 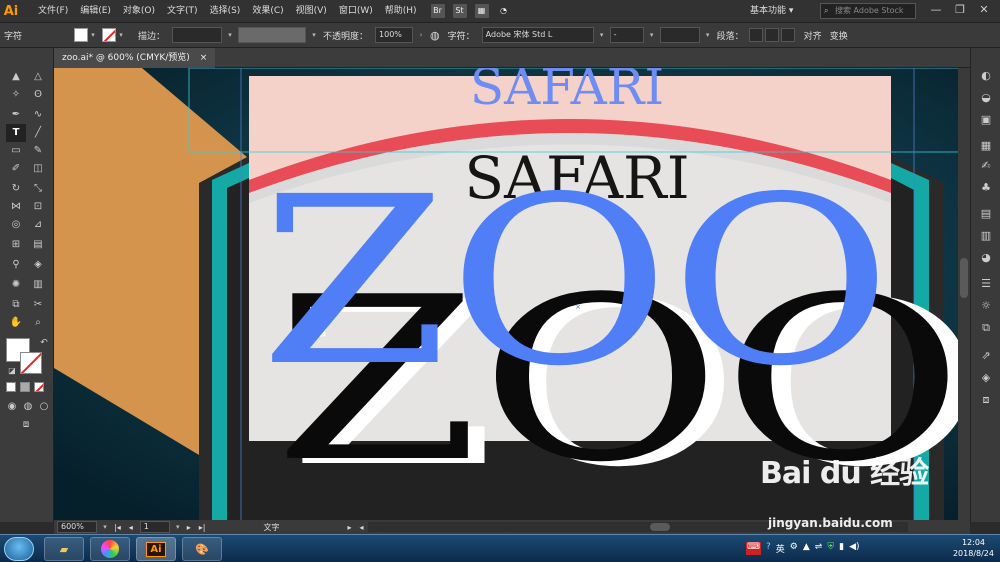 I want to click on direct-selection-tool-icon: △, so click(x=38, y=77).